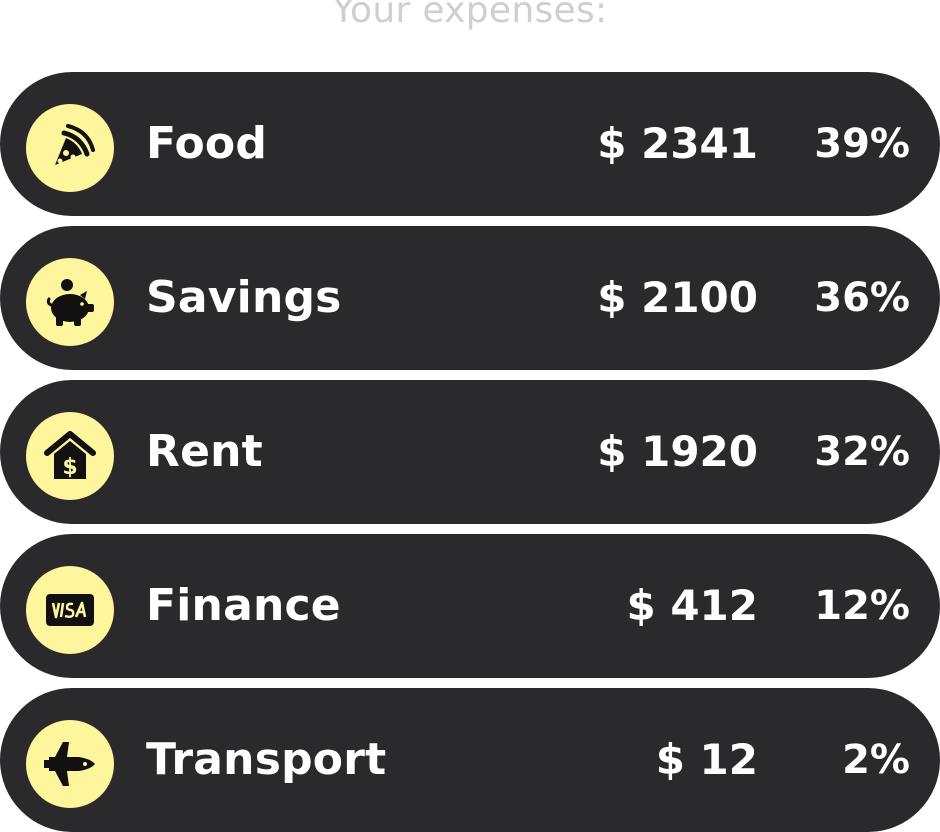 The image size is (940, 832). What do you see at coordinates (677, 143) in the screenshot?
I see `expense-amount: $ 2341` at bounding box center [677, 143].